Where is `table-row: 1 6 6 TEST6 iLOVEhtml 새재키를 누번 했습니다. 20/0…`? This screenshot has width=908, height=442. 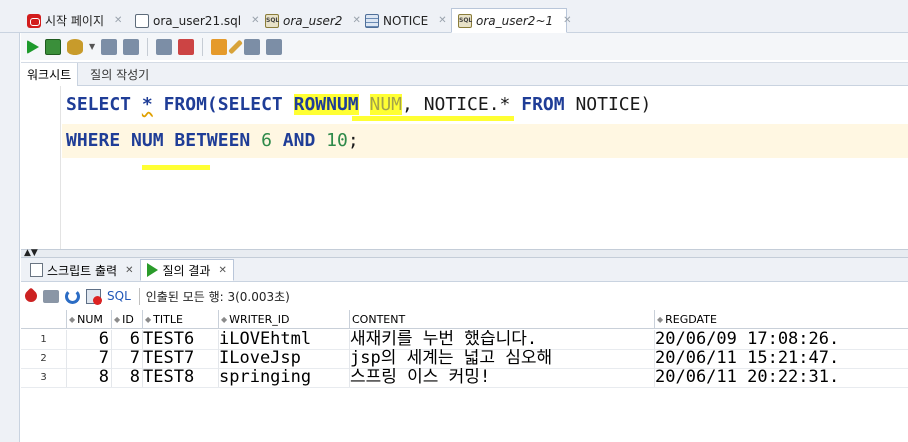
table-row: 1 6 6 TEST6 iLOVEhtml 새재키를 누번 했습니다. 20/0… is located at coordinates (464, 339).